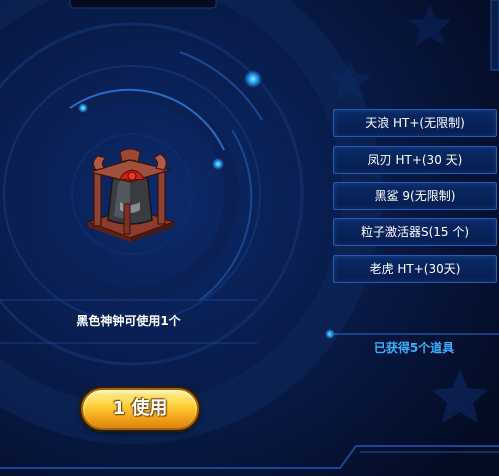 This screenshot has height=476, width=499. I want to click on reward-item-heisha: 黑鲨 9(无限制), so click(415, 196).